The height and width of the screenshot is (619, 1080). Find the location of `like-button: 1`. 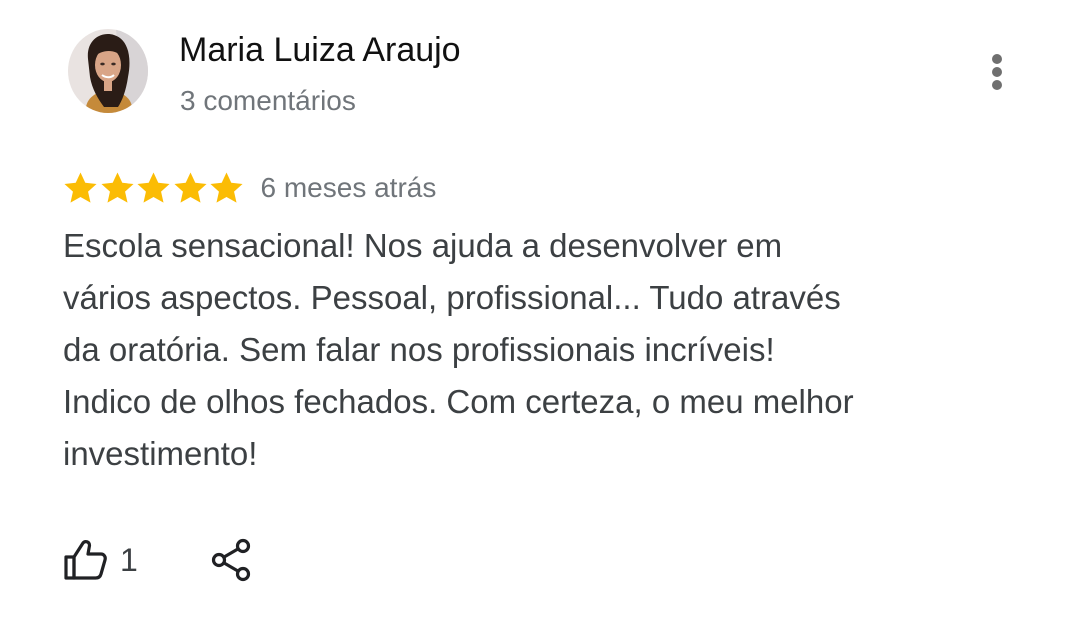

like-button: 1 is located at coordinates (100, 560).